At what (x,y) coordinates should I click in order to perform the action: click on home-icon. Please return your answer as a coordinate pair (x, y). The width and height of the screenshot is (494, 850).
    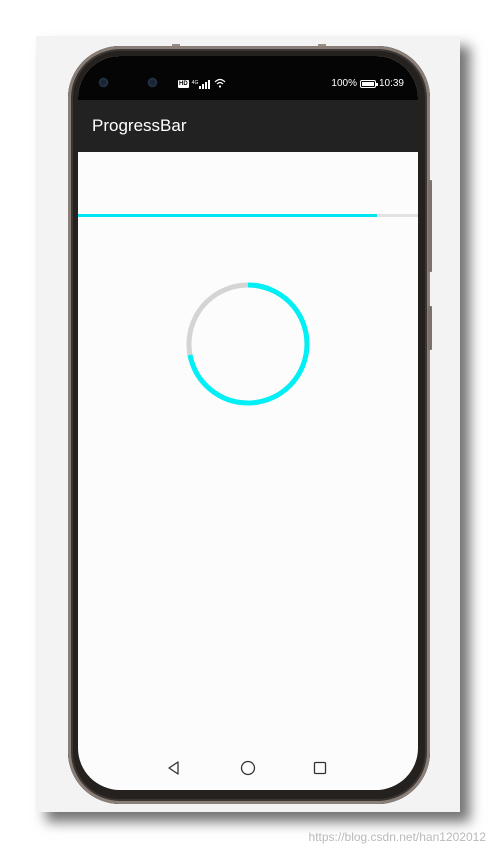
    Looking at the image, I should click on (248, 768).